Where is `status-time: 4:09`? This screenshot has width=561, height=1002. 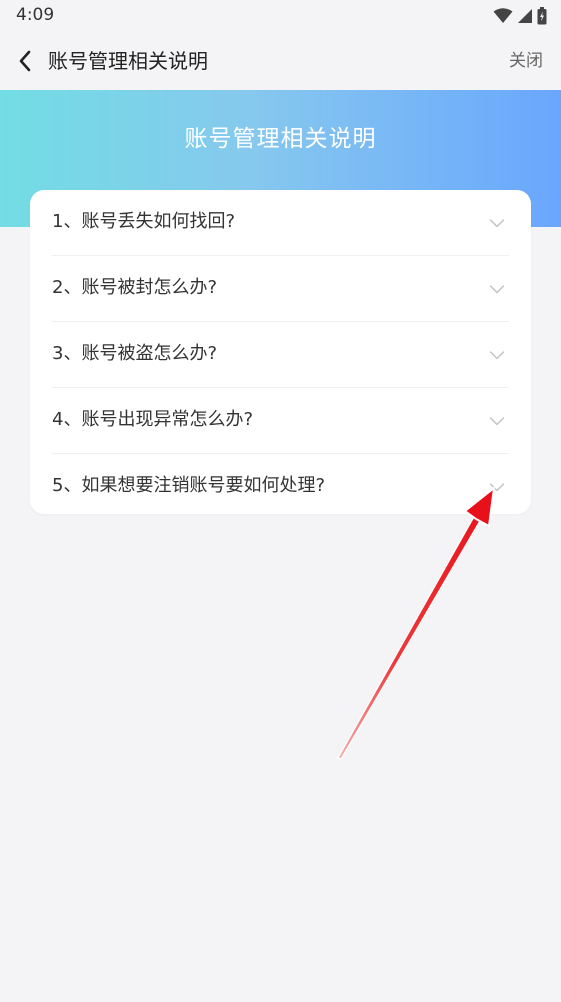
status-time: 4:09 is located at coordinates (35, 15).